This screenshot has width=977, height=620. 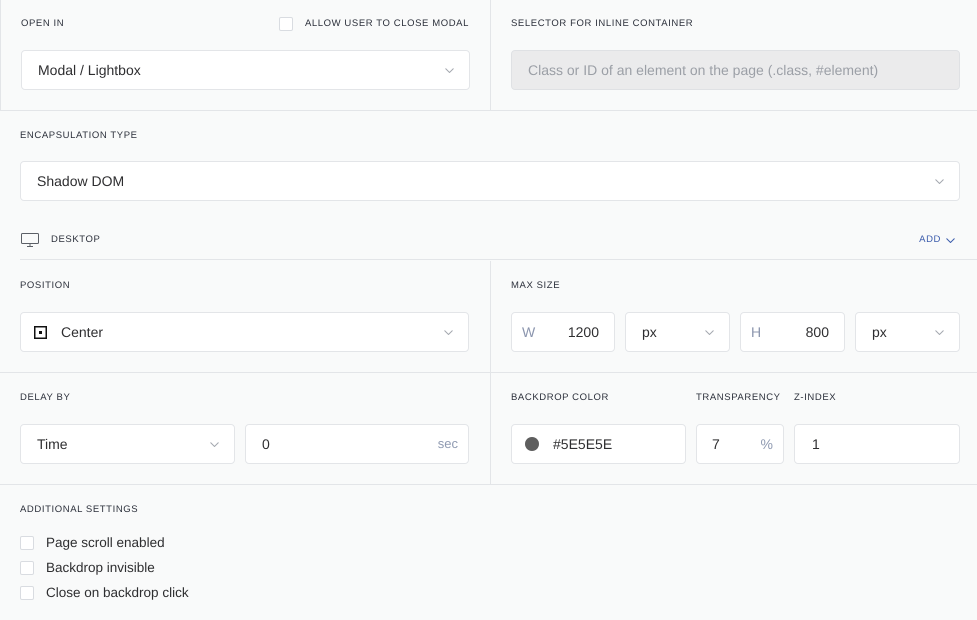 I want to click on z-index-input: 1, so click(x=877, y=444).